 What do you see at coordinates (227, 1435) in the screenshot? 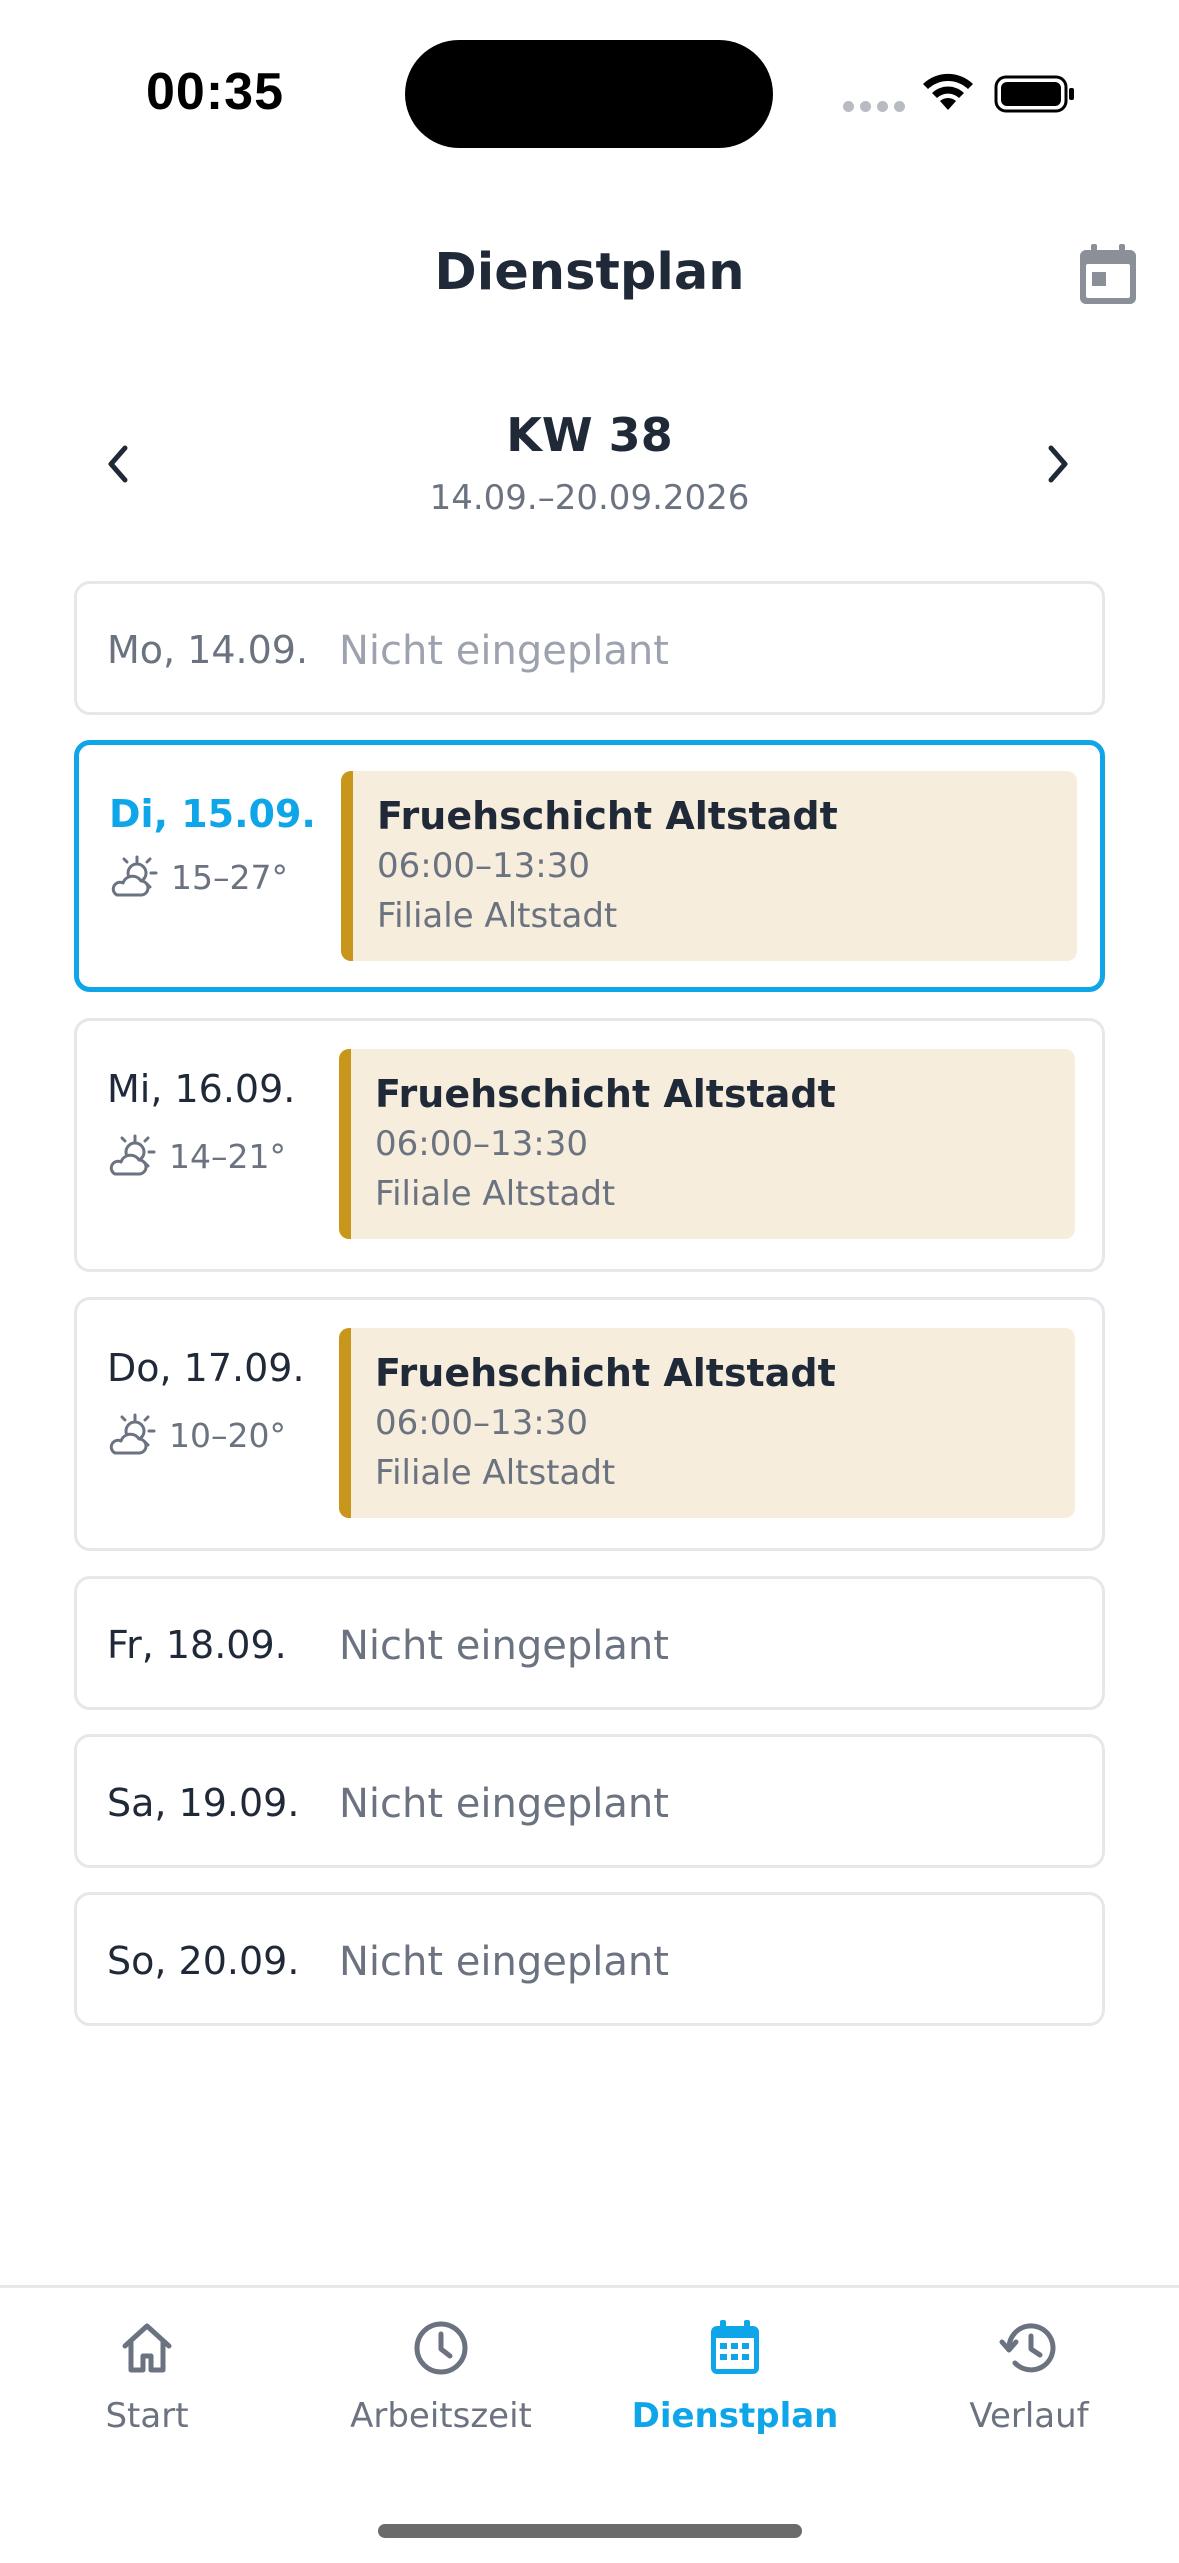
I see `temperature-range: 10–20°` at bounding box center [227, 1435].